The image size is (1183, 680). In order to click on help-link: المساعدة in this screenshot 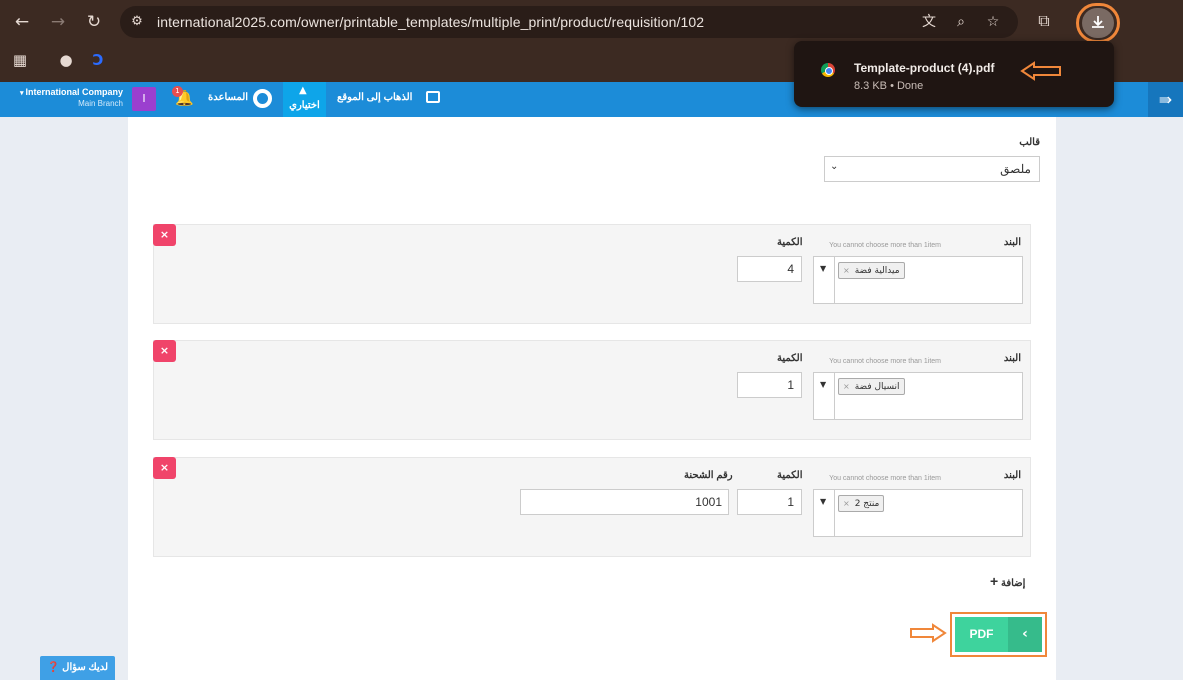, I will do `click(228, 97)`.